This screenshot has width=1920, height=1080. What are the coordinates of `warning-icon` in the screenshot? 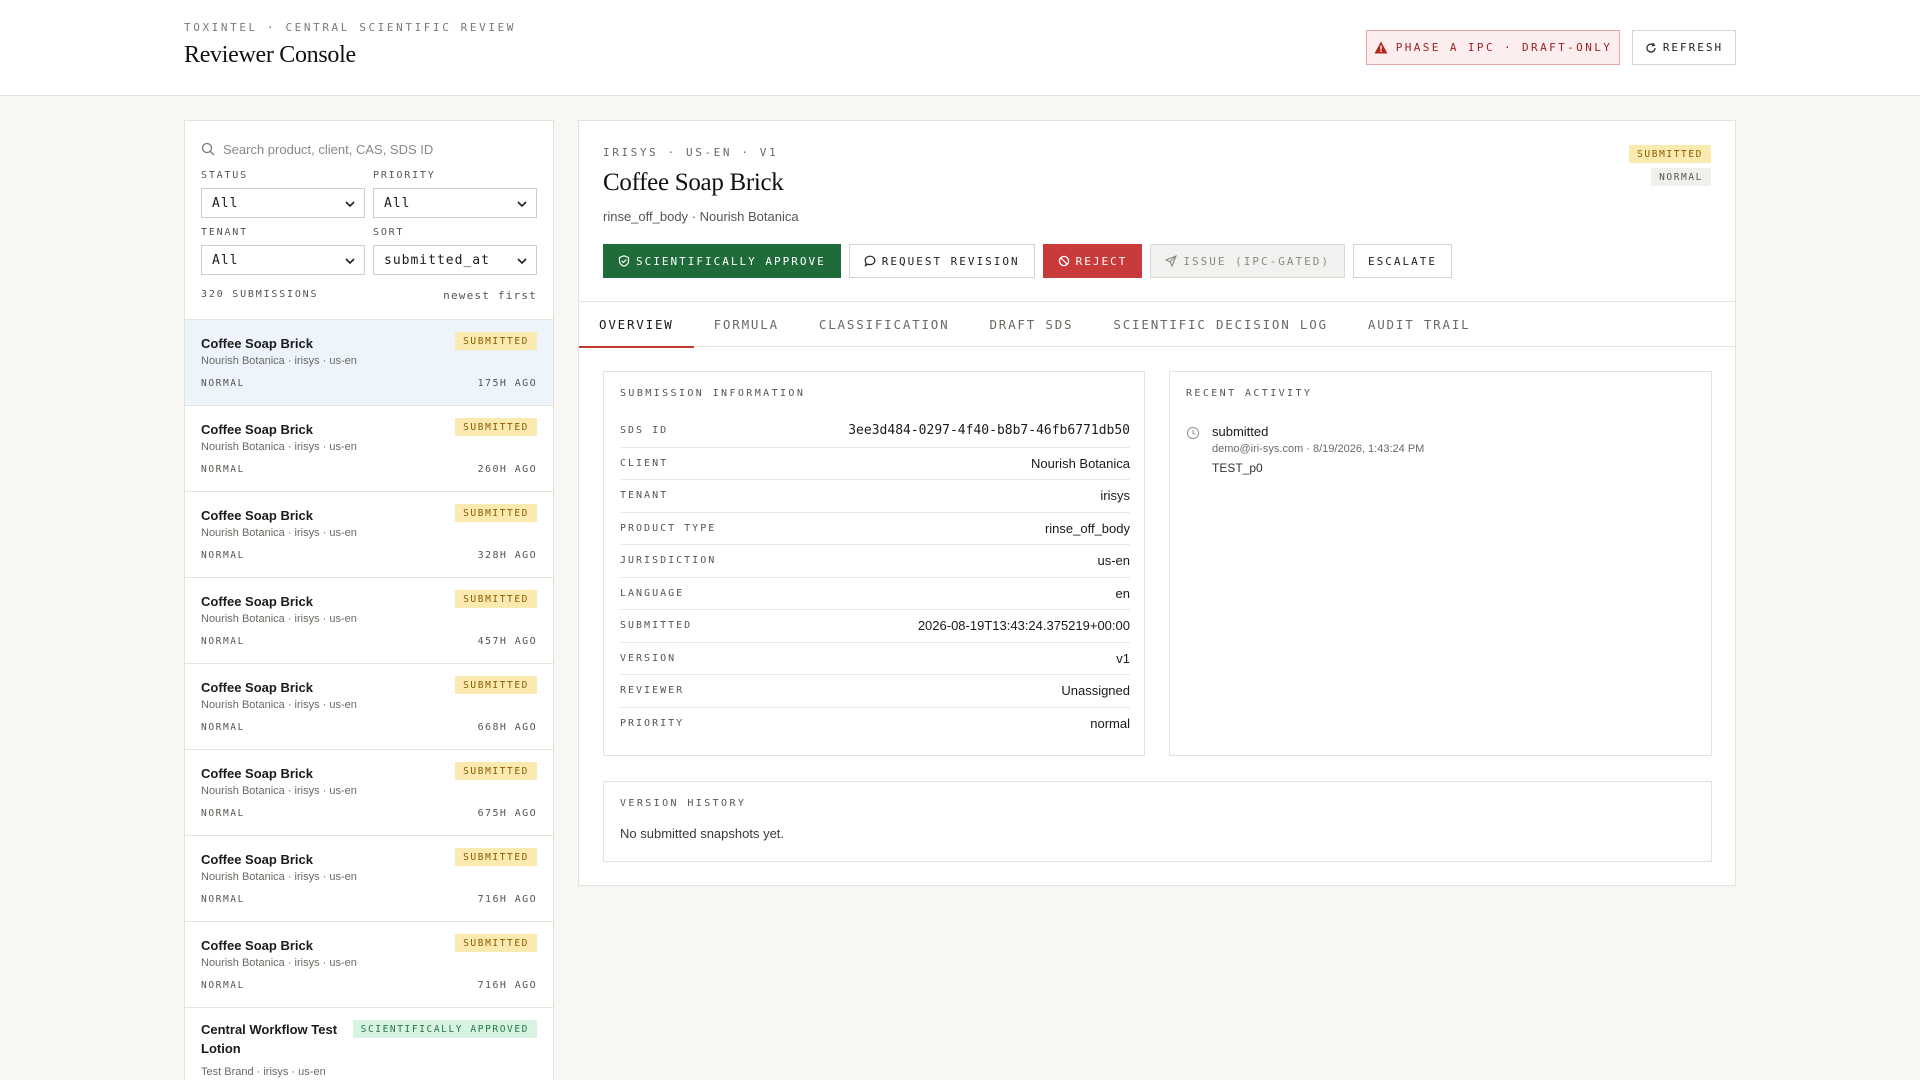 It's located at (1381, 47).